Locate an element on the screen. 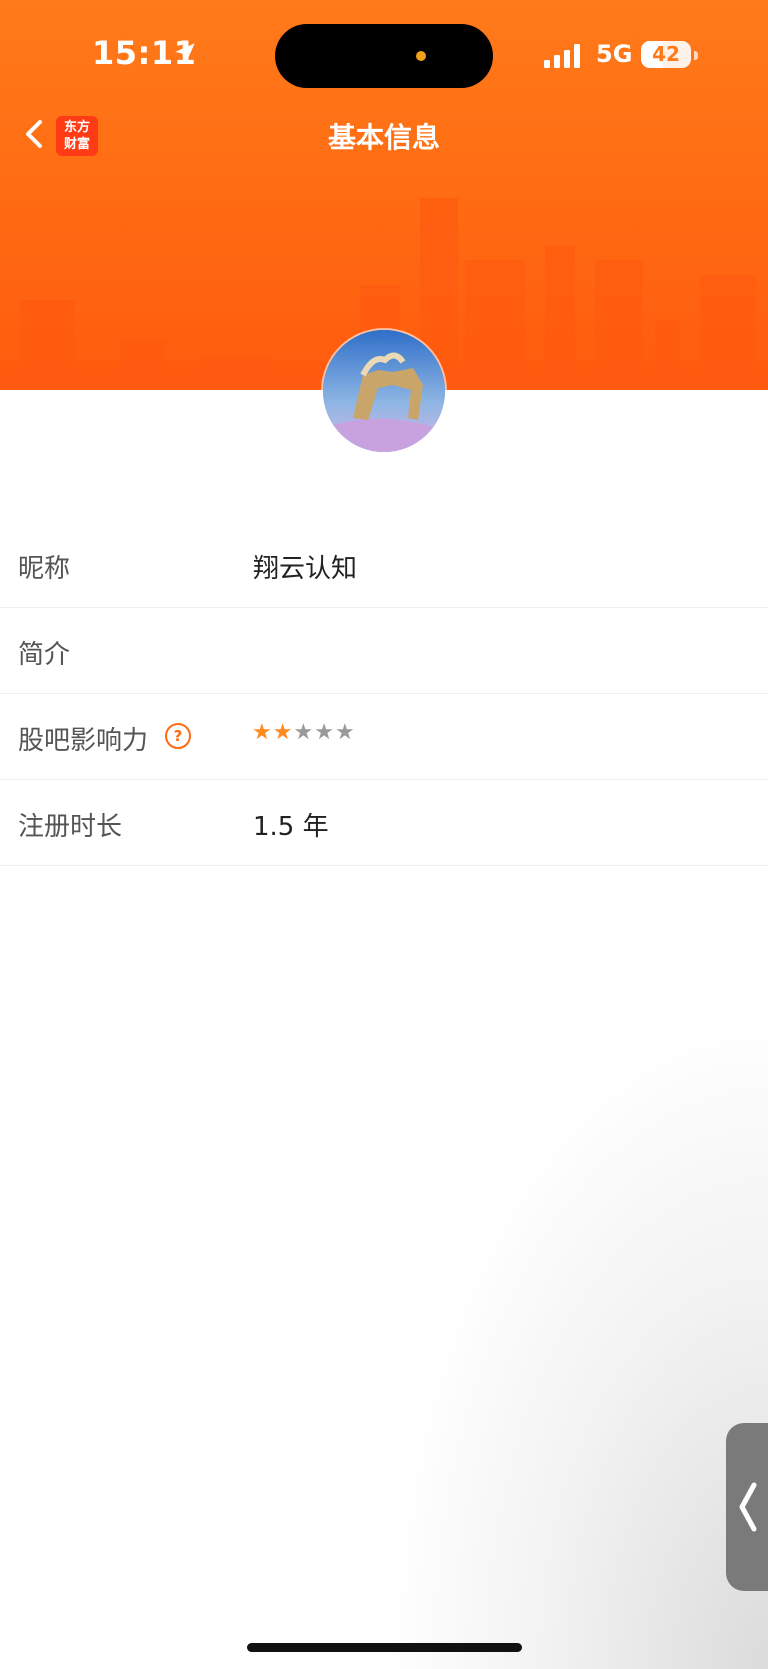  nickname-value: 翔云认知 is located at coordinates (305, 569).